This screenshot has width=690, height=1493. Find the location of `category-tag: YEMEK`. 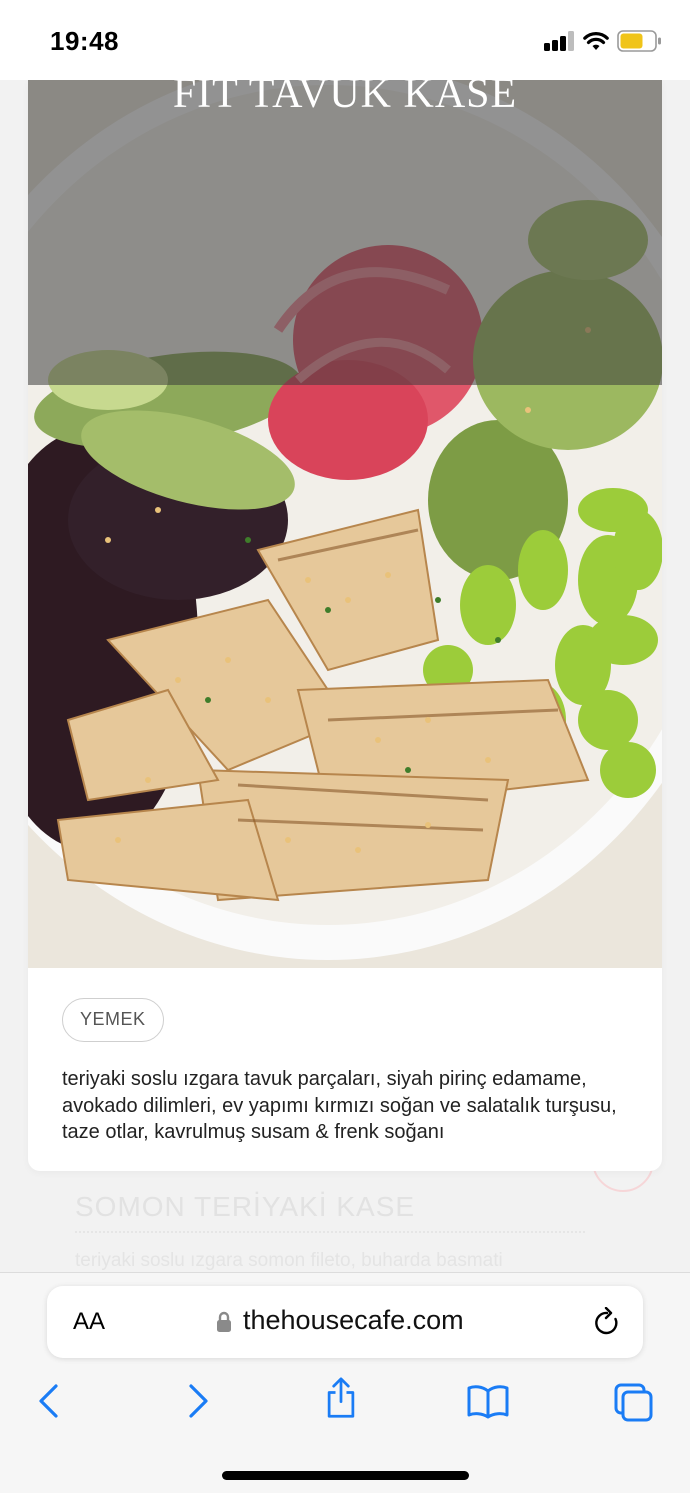

category-tag: YEMEK is located at coordinates (113, 1020).